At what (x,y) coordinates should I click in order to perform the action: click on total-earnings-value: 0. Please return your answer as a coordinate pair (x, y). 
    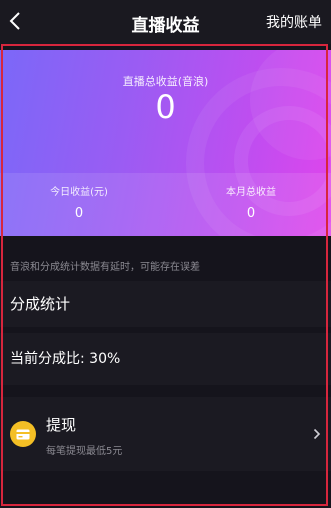
    Looking at the image, I should click on (165, 107).